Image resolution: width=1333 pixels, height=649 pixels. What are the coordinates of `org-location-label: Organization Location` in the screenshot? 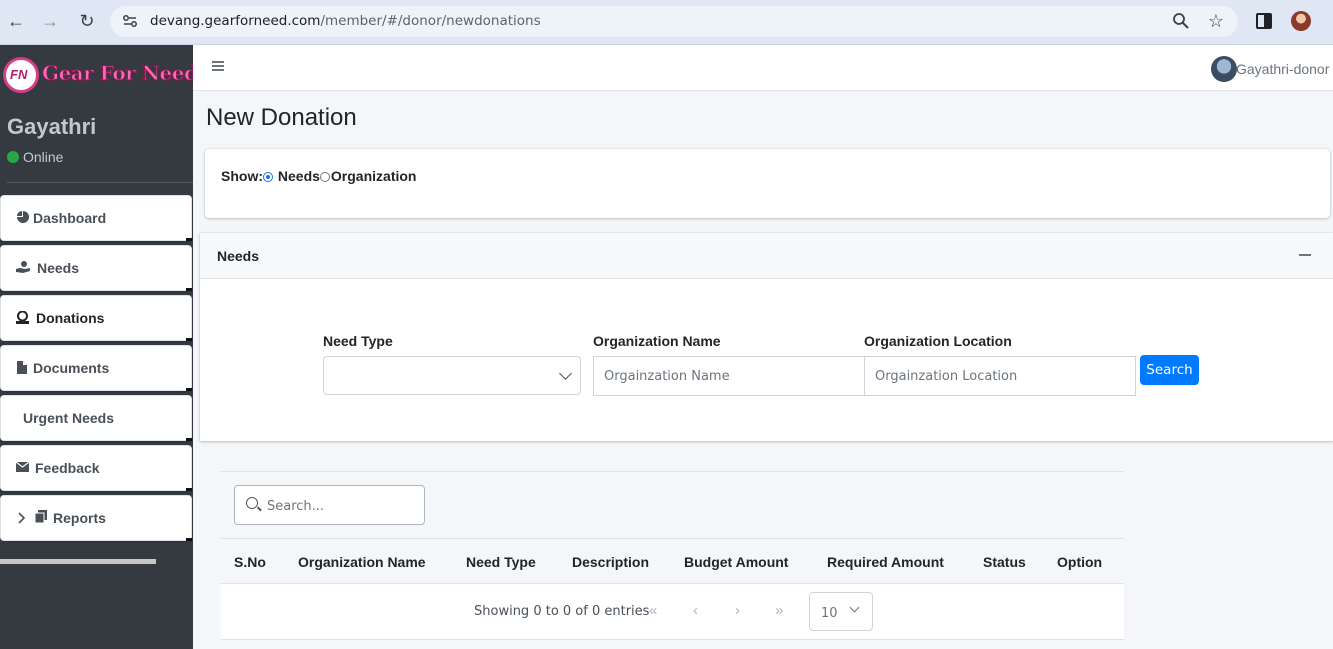 It's located at (938, 341).